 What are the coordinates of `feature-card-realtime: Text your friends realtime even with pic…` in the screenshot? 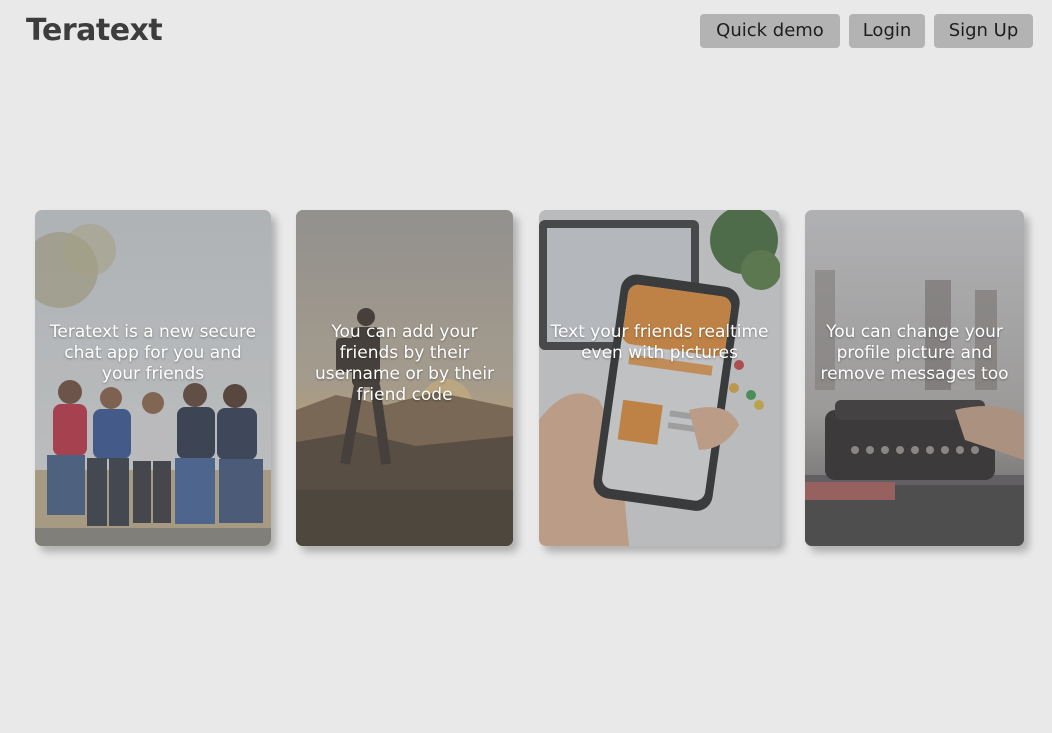 It's located at (659, 378).